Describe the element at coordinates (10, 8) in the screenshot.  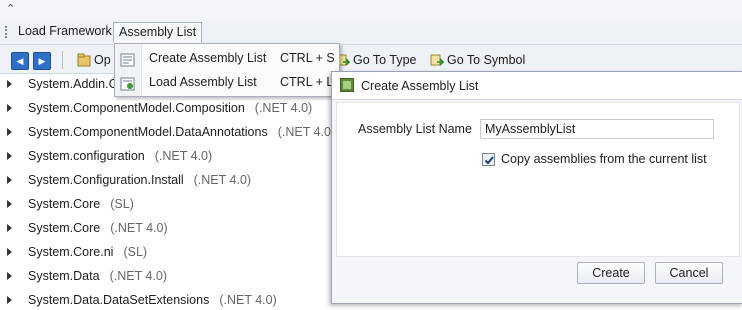
I see `collapse-caret-icon: ⌃` at that location.